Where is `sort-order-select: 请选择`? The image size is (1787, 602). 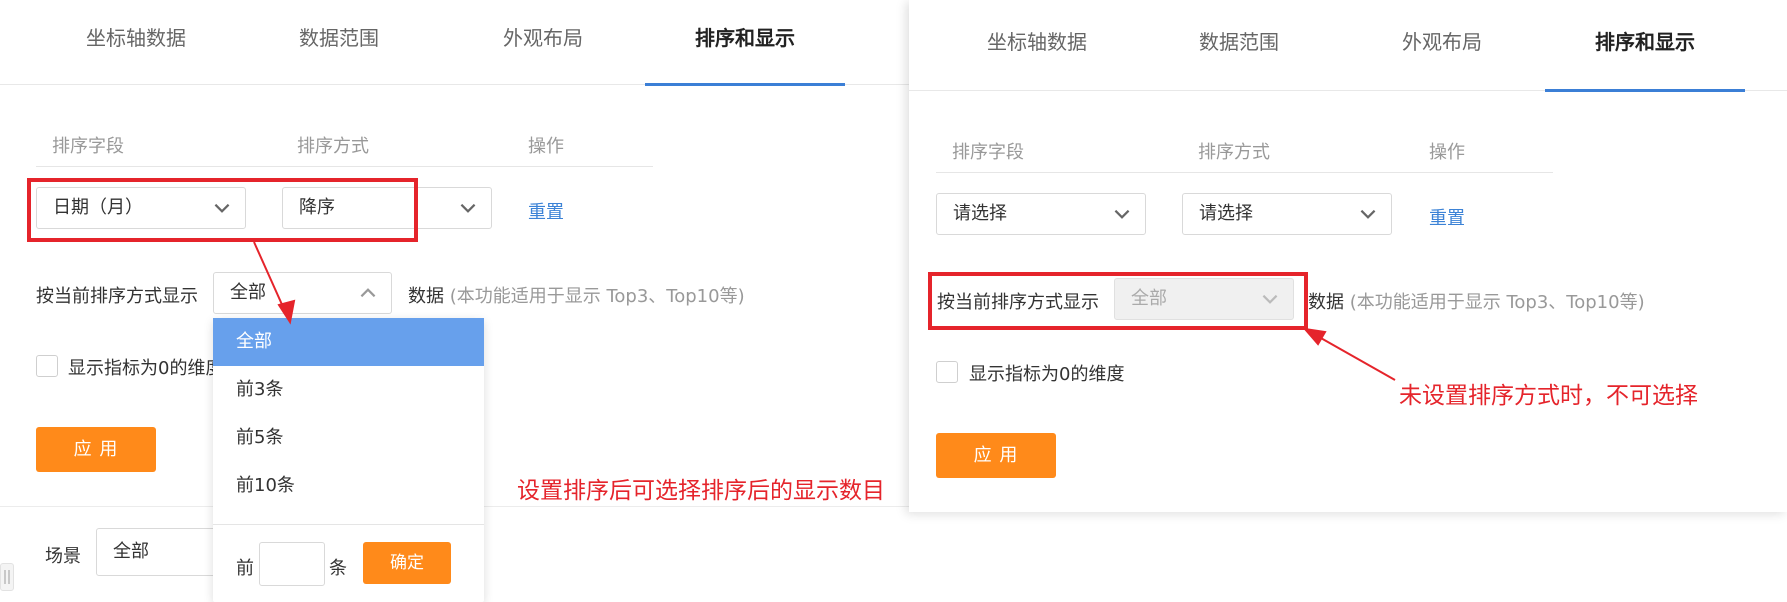
sort-order-select: 请选择 is located at coordinates (1287, 214).